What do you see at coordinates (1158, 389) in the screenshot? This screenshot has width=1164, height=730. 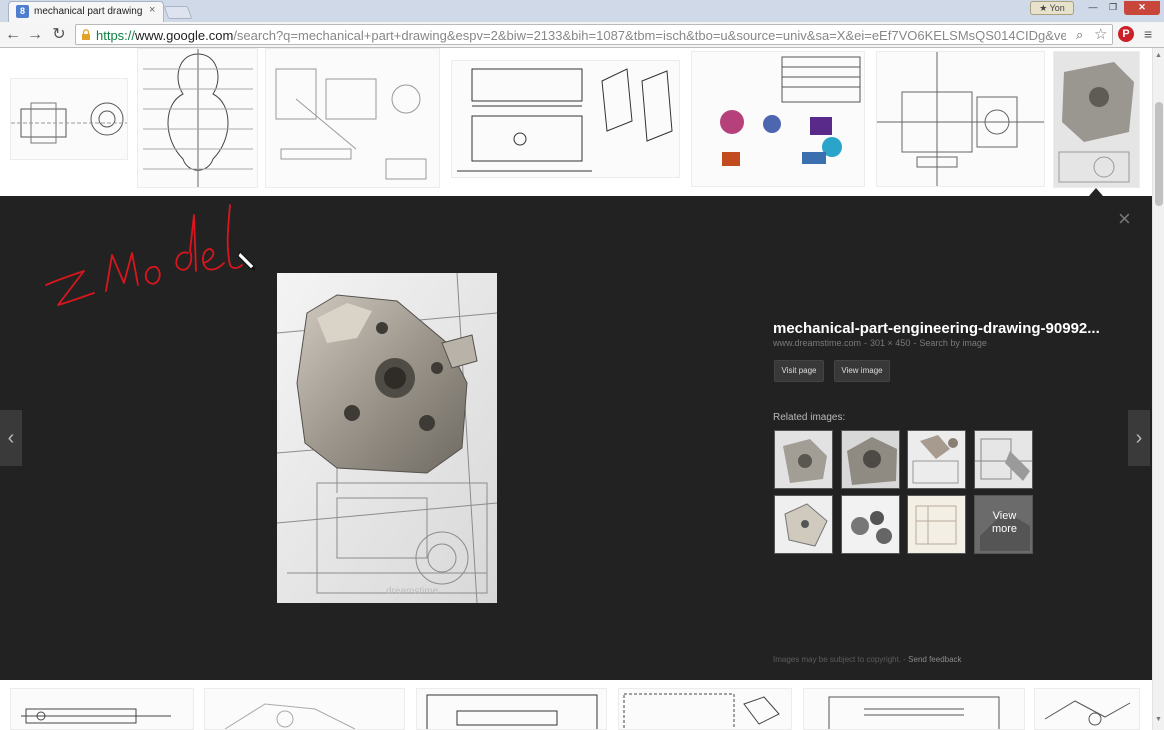 I see `page-scrollbar: ▲ ▼` at bounding box center [1158, 389].